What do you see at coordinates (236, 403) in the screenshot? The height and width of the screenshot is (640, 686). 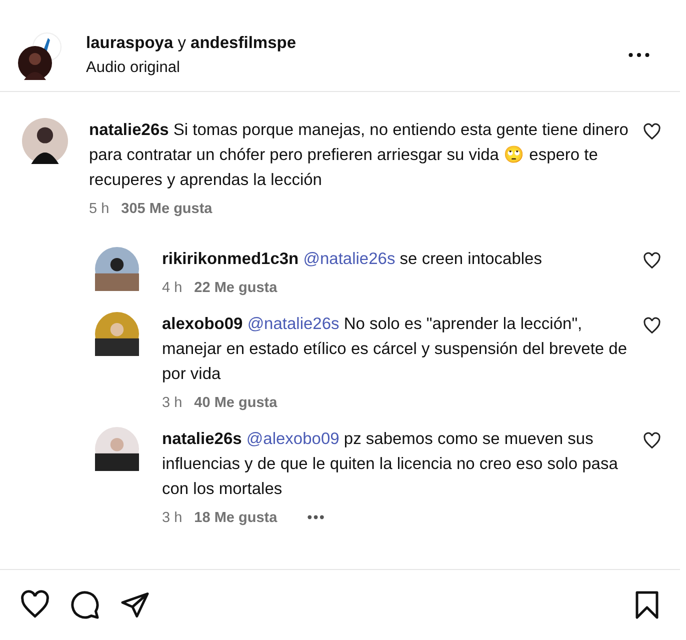 I see `likes-count: 40 Me gusta` at bounding box center [236, 403].